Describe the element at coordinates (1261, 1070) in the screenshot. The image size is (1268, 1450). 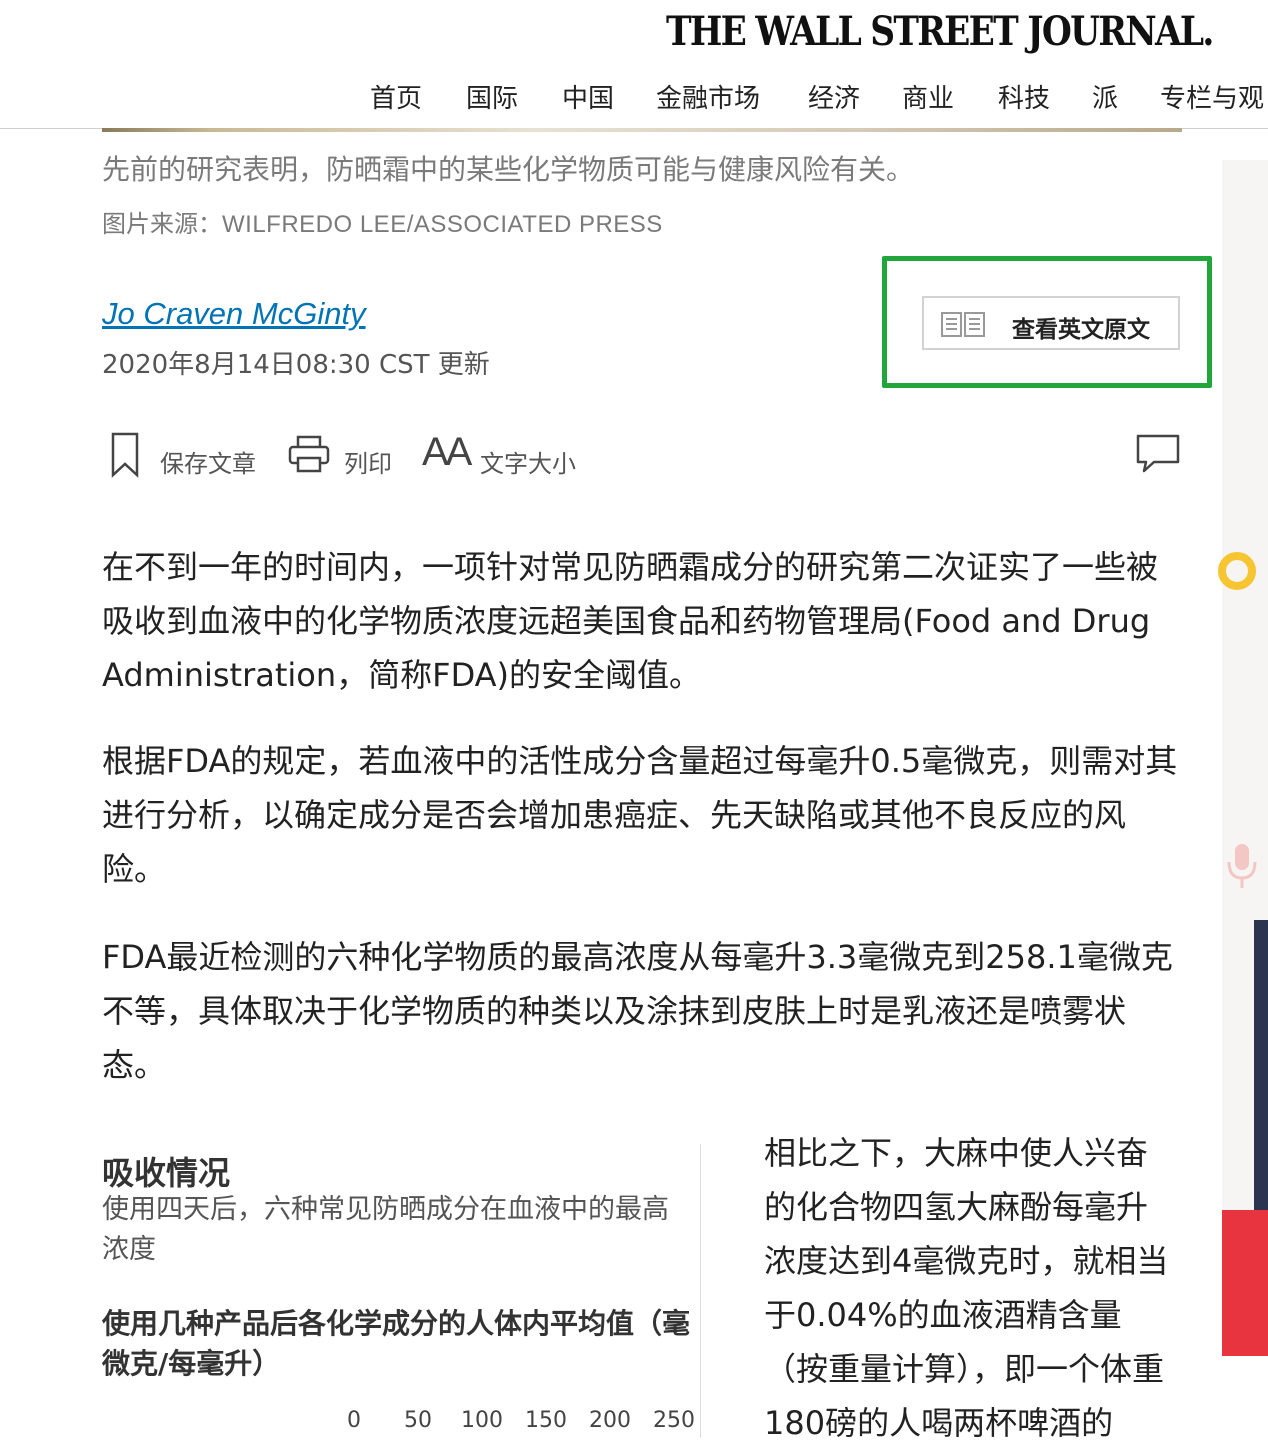
I see `ad-dark-strip` at that location.